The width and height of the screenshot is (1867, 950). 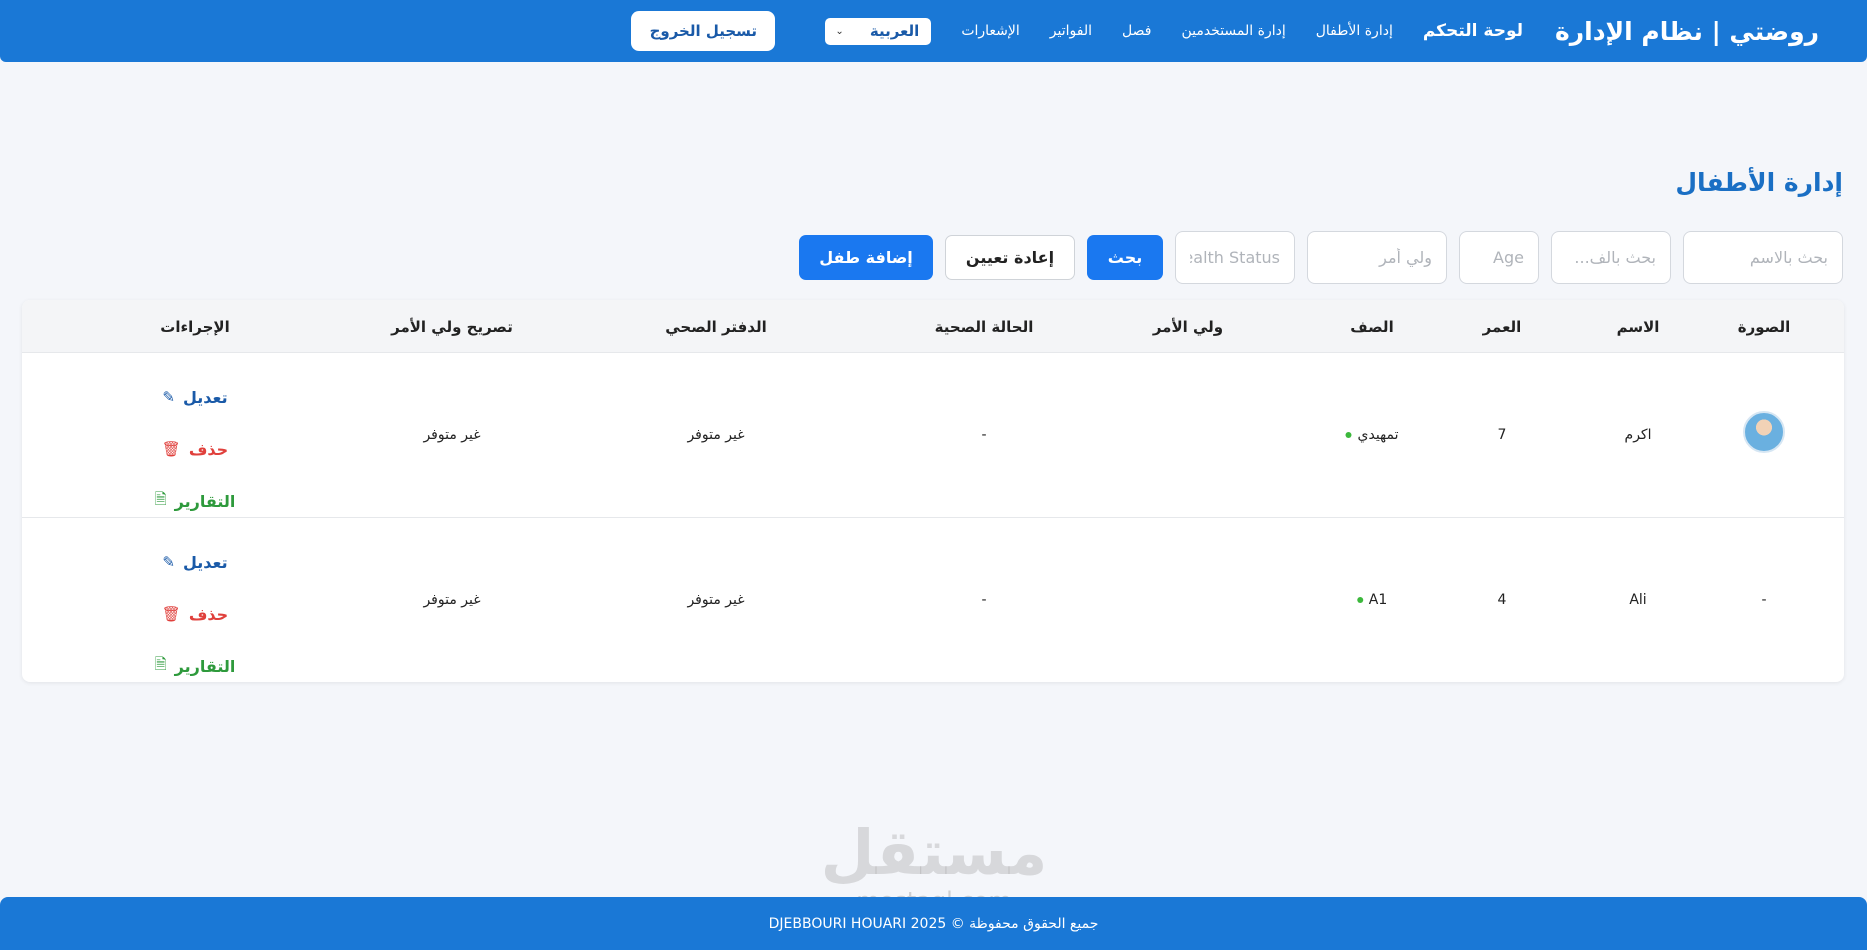 What do you see at coordinates (1125, 257) in the screenshot?
I see `search-button: بحث` at bounding box center [1125, 257].